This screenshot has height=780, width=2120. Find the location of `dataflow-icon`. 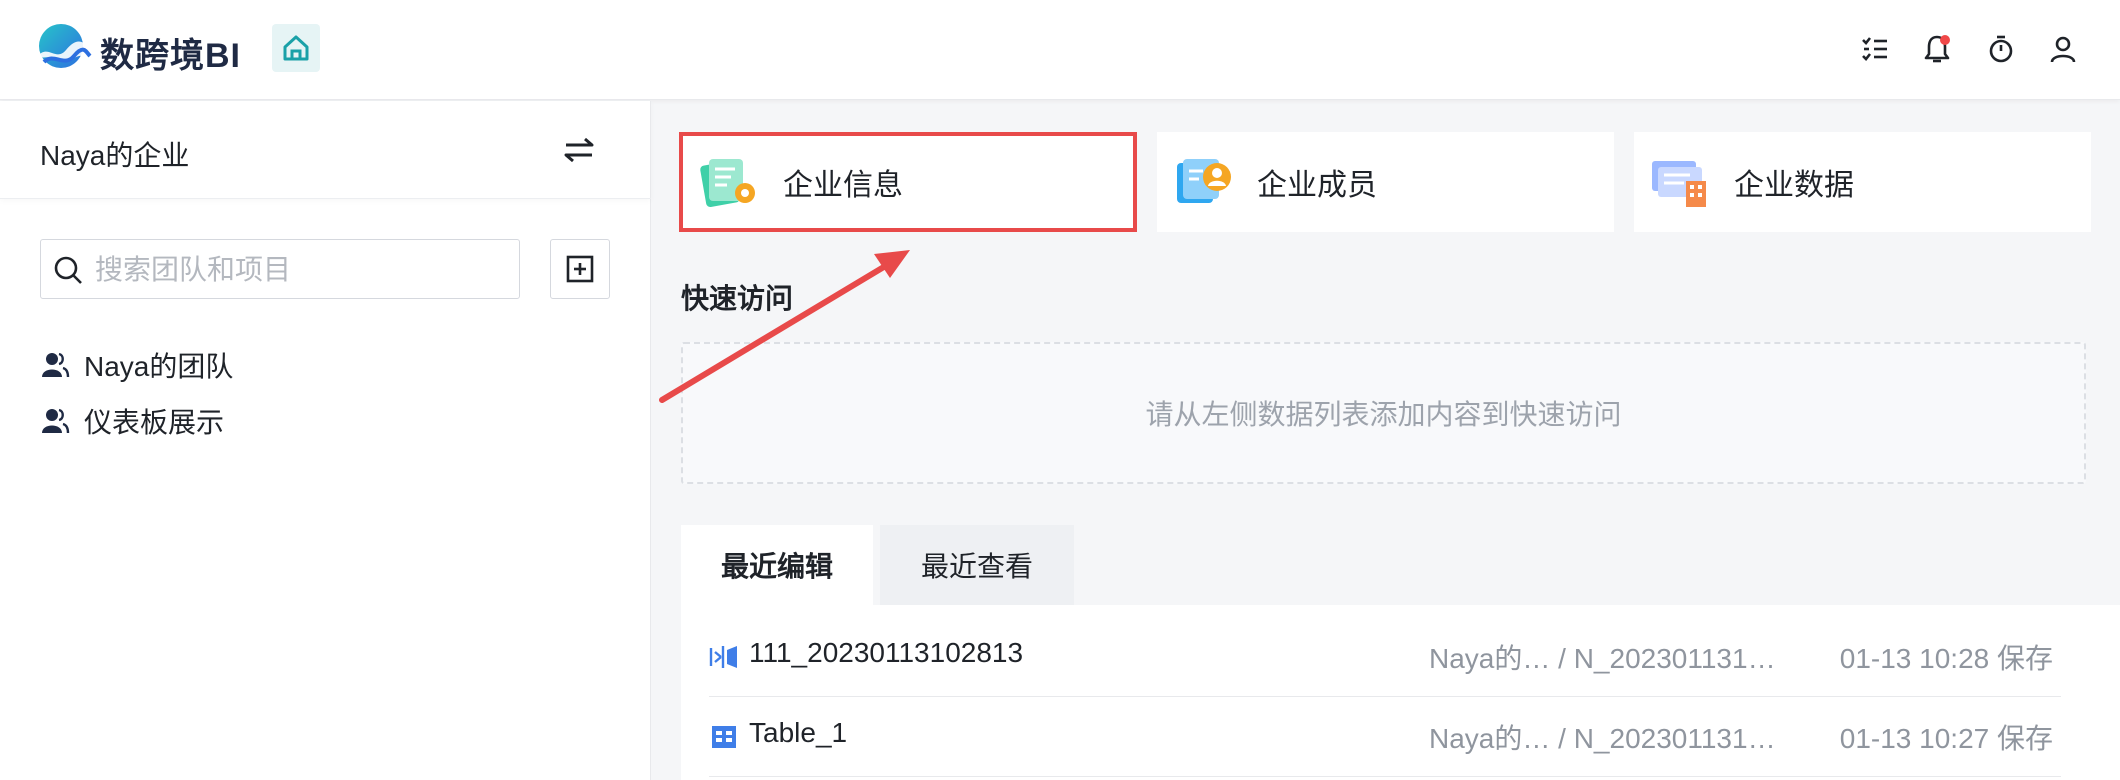

dataflow-icon is located at coordinates (723, 657).